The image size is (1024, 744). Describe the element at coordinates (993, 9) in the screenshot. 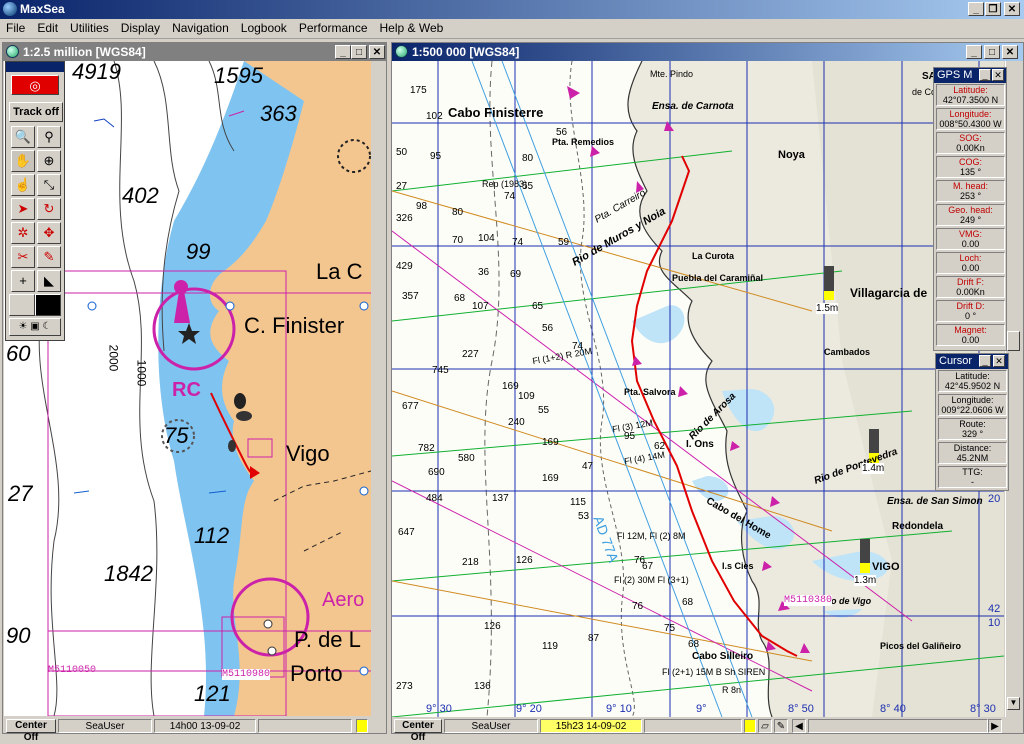

I see `restore-icon: ❐` at that location.